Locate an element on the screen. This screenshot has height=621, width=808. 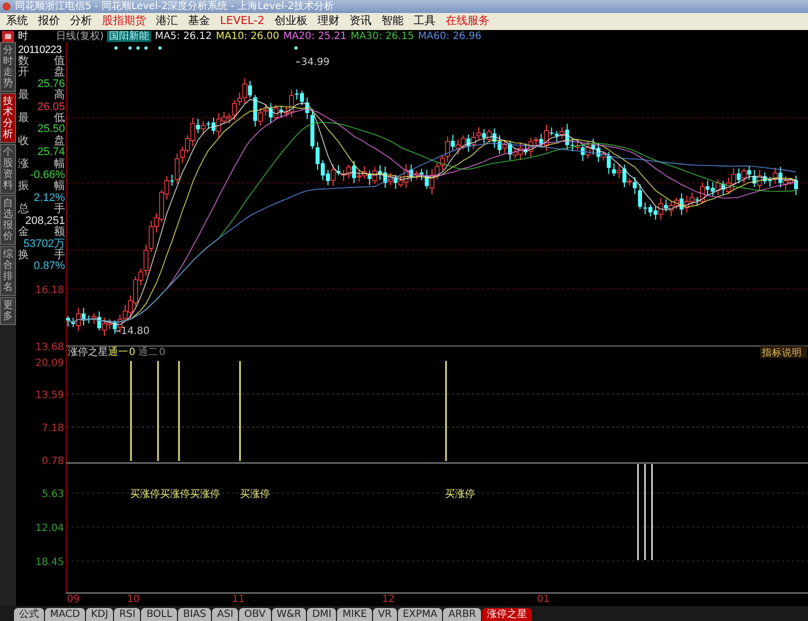
axis-label: 18.45 is located at coordinates (49, 562).